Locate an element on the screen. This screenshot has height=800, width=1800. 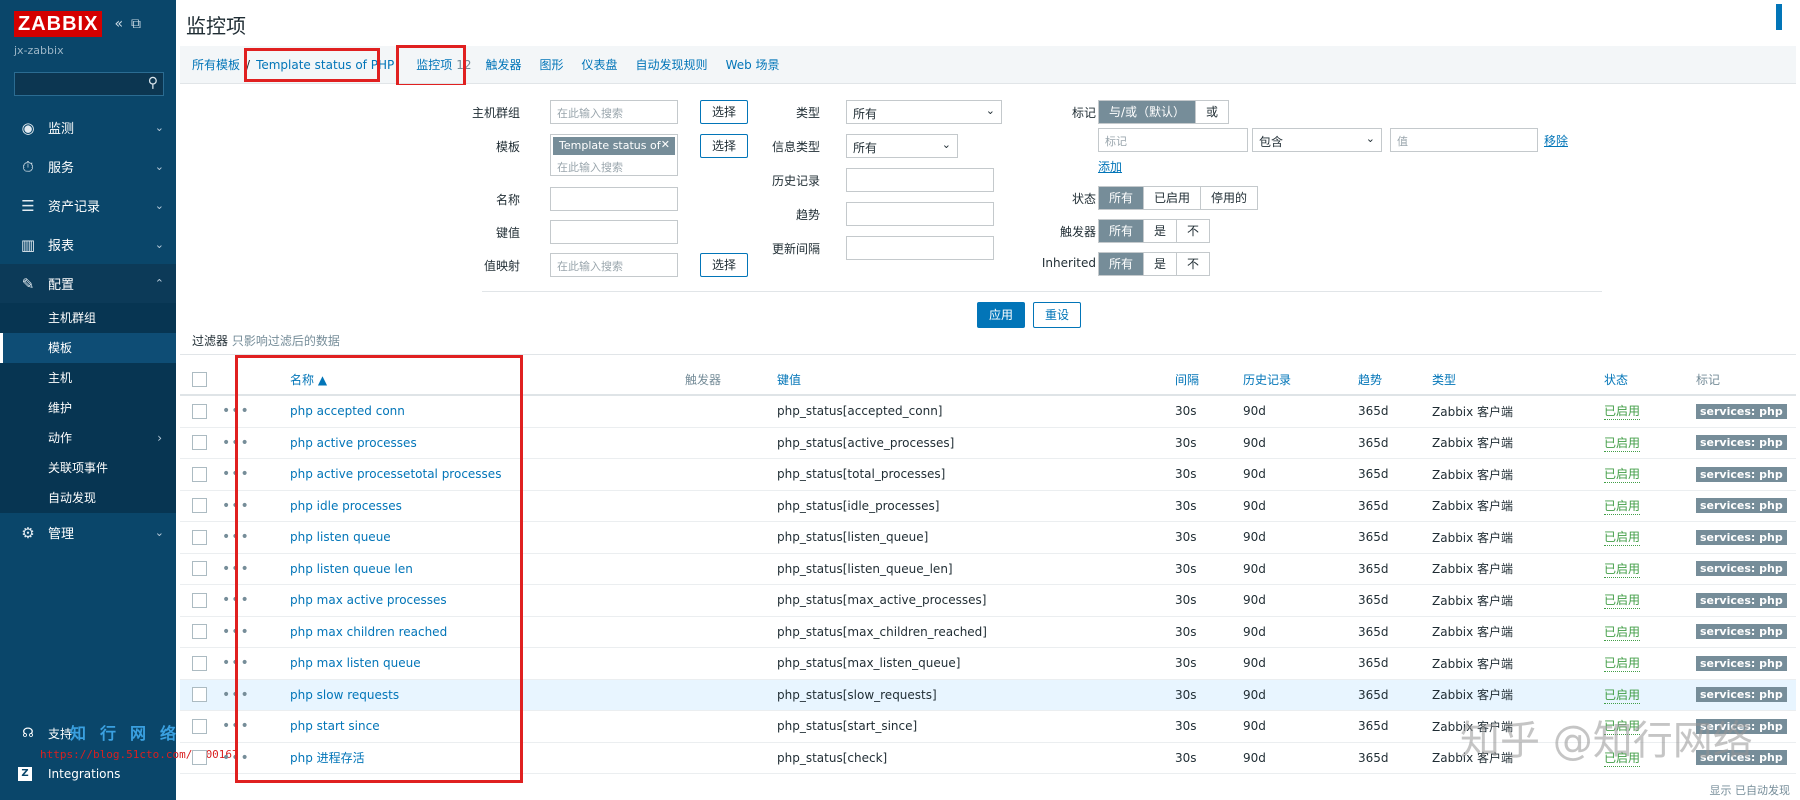
history-input is located at coordinates (920, 180).